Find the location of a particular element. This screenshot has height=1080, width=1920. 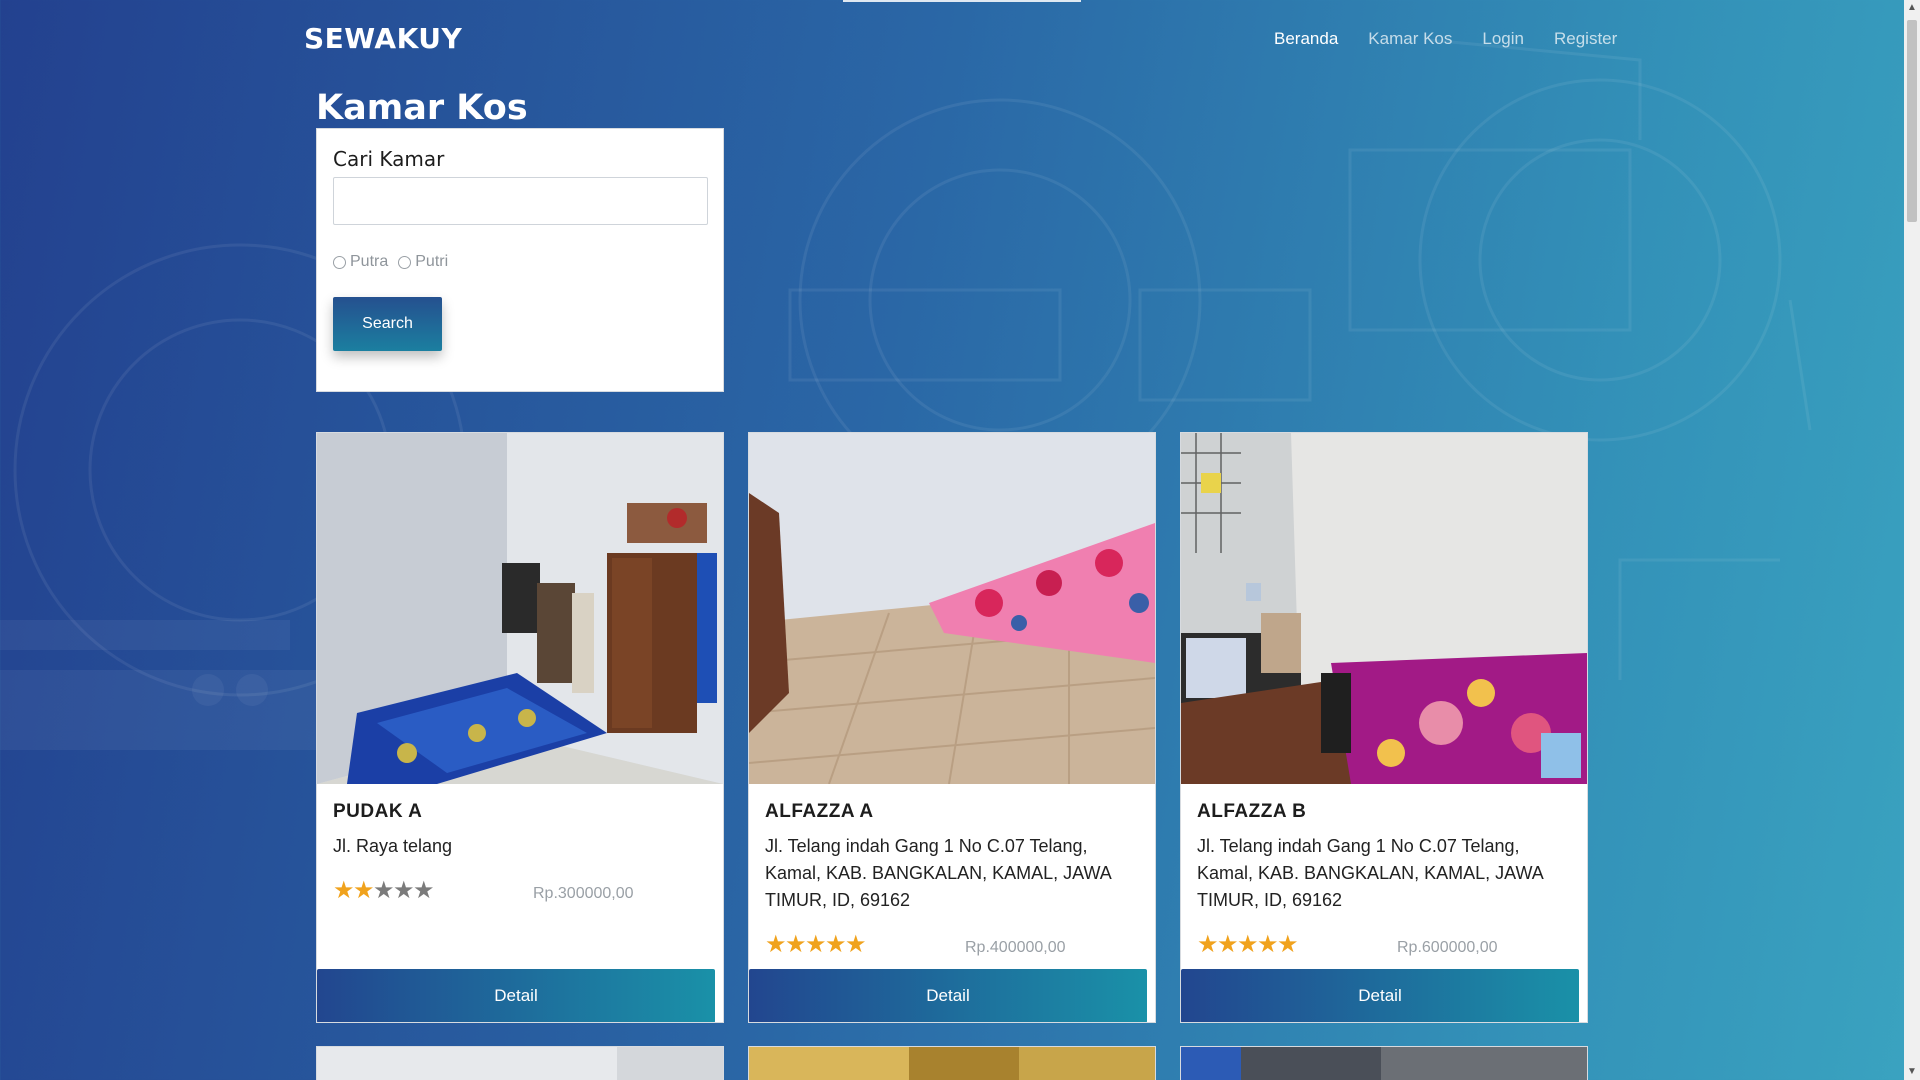

room-address: Jl. Raya telang is located at coordinates (393, 846).